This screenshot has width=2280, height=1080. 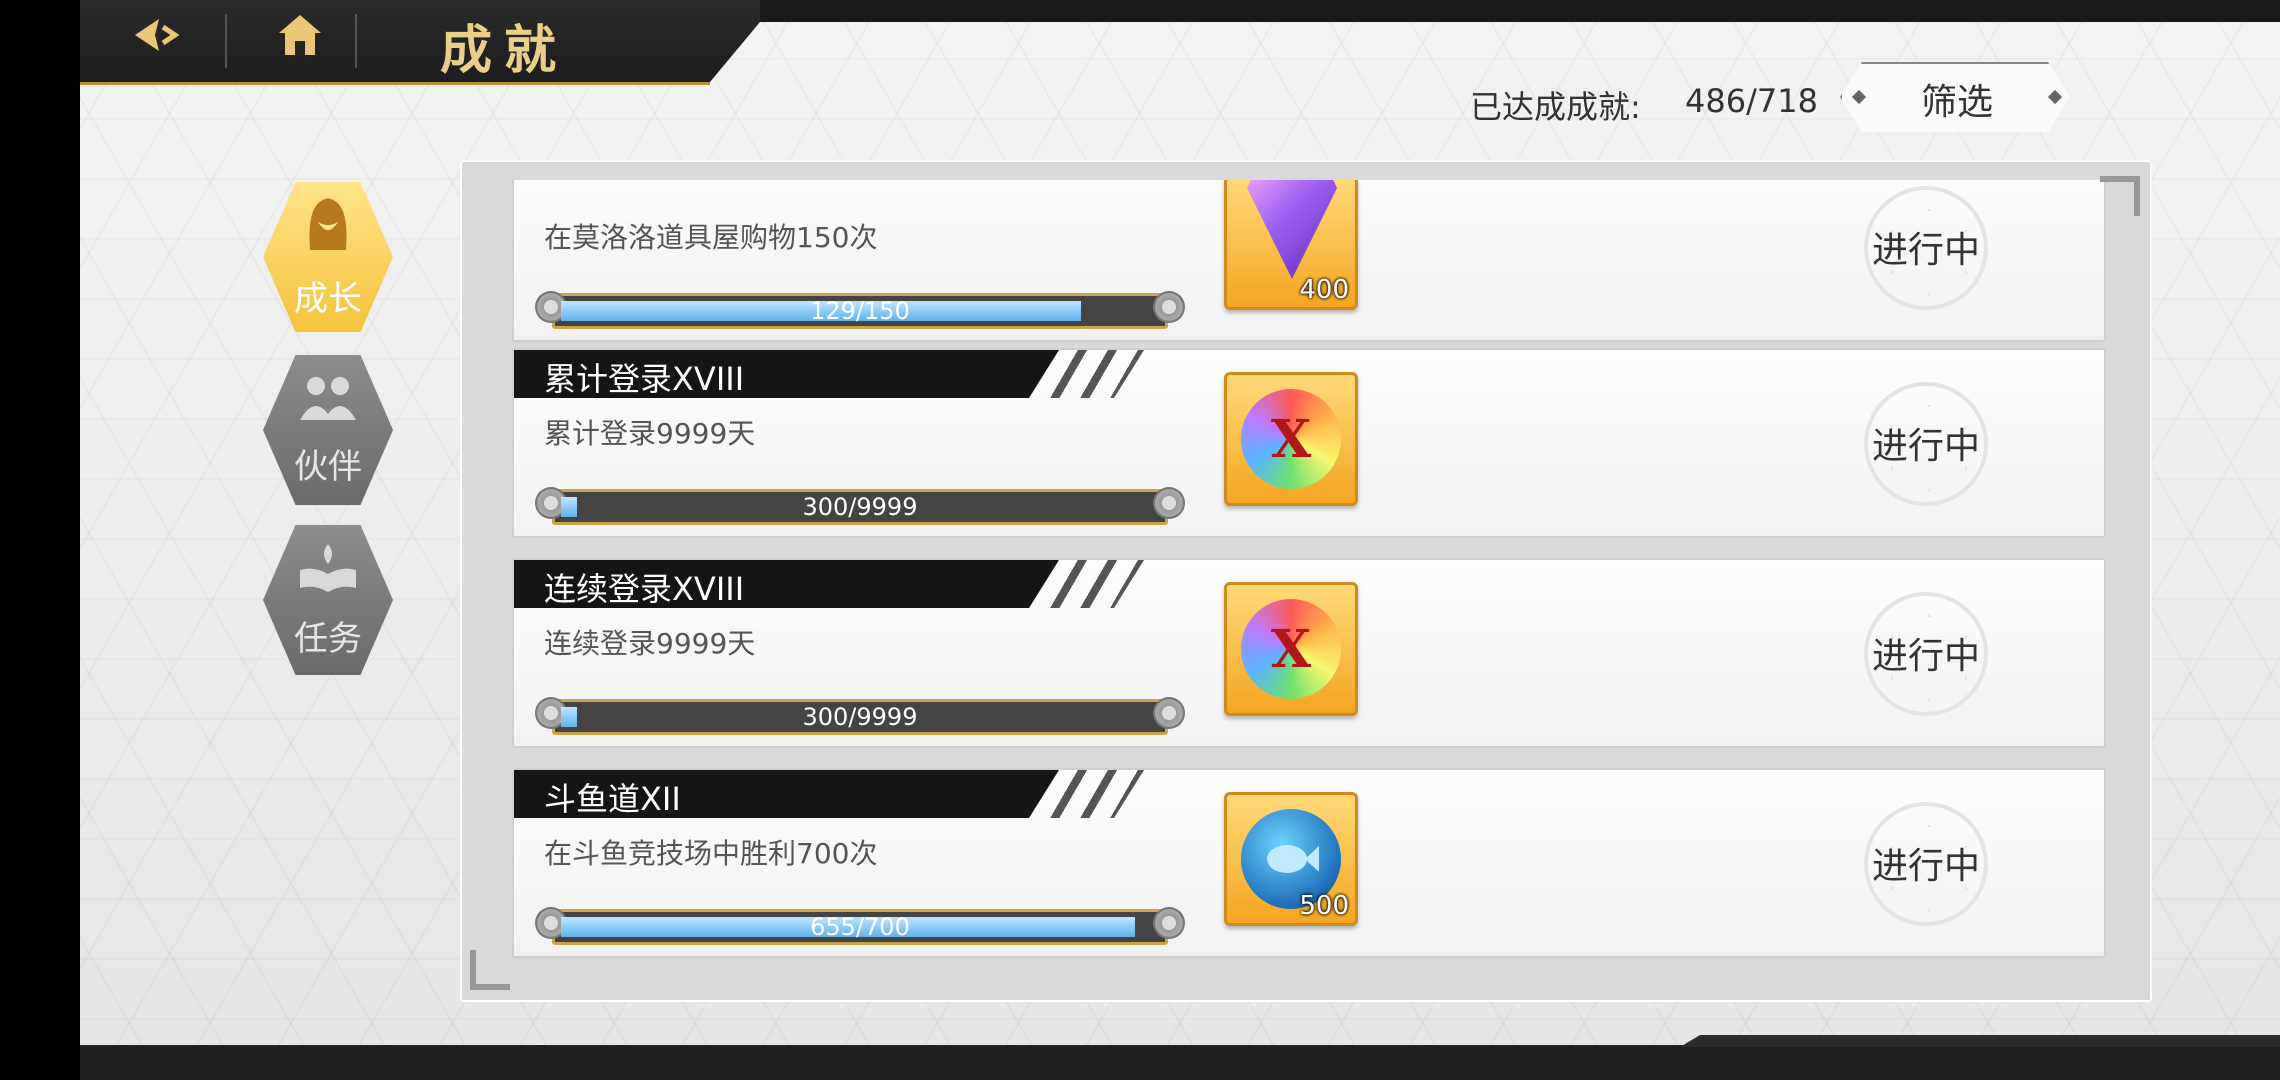 I want to click on progress-bar: 129/150, so click(x=860, y=310).